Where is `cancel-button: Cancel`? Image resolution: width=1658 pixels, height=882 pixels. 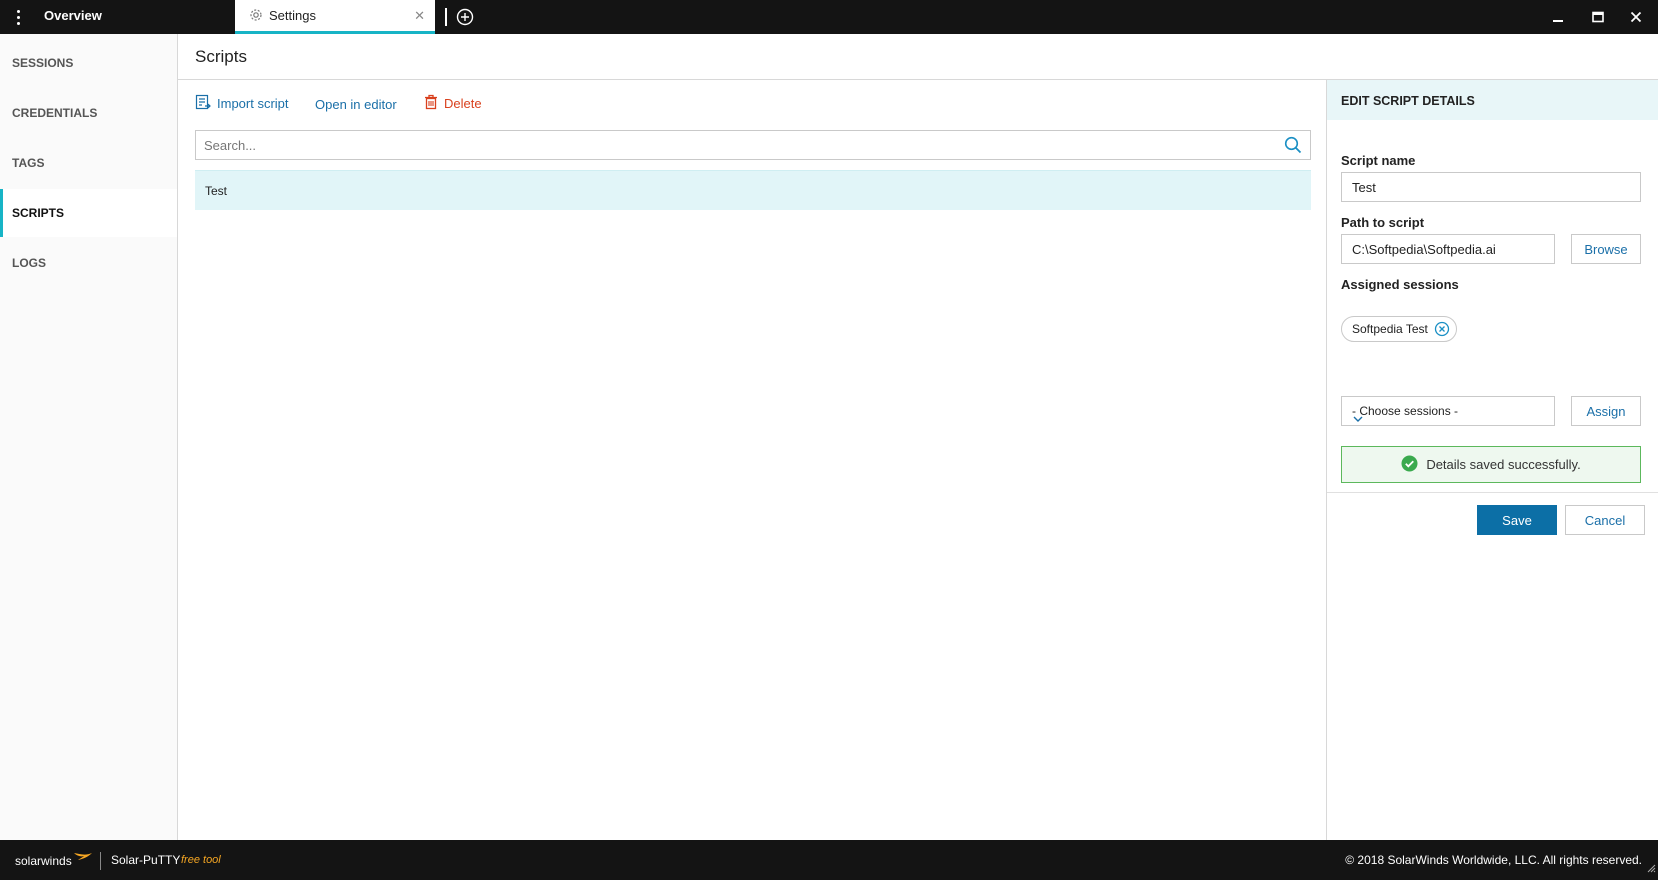 cancel-button: Cancel is located at coordinates (1605, 520).